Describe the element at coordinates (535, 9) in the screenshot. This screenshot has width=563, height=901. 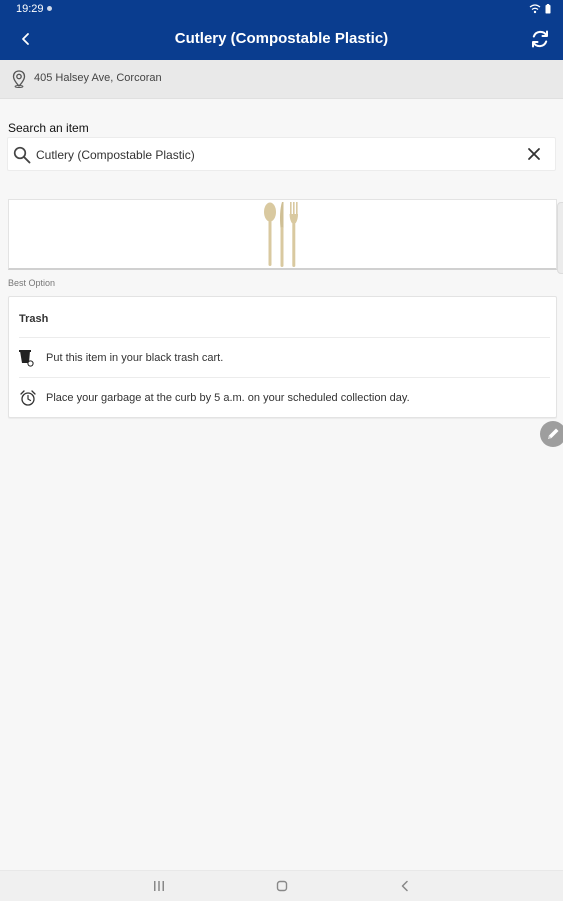
I see `wifi-icon` at that location.